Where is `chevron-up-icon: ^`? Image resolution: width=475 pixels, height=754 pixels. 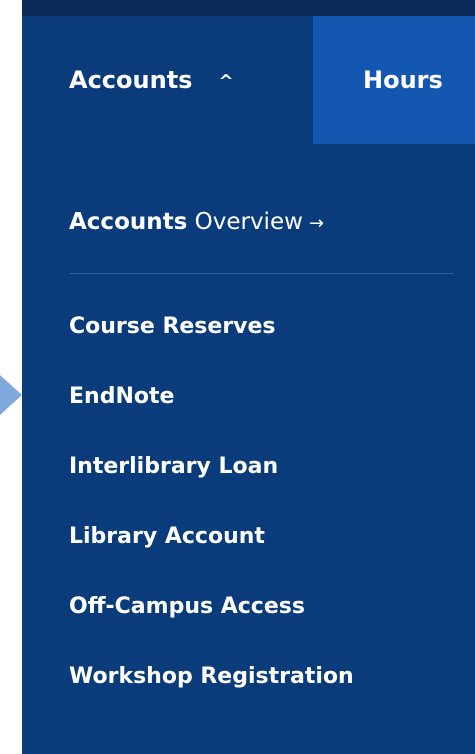
chevron-up-icon: ^ is located at coordinates (226, 81).